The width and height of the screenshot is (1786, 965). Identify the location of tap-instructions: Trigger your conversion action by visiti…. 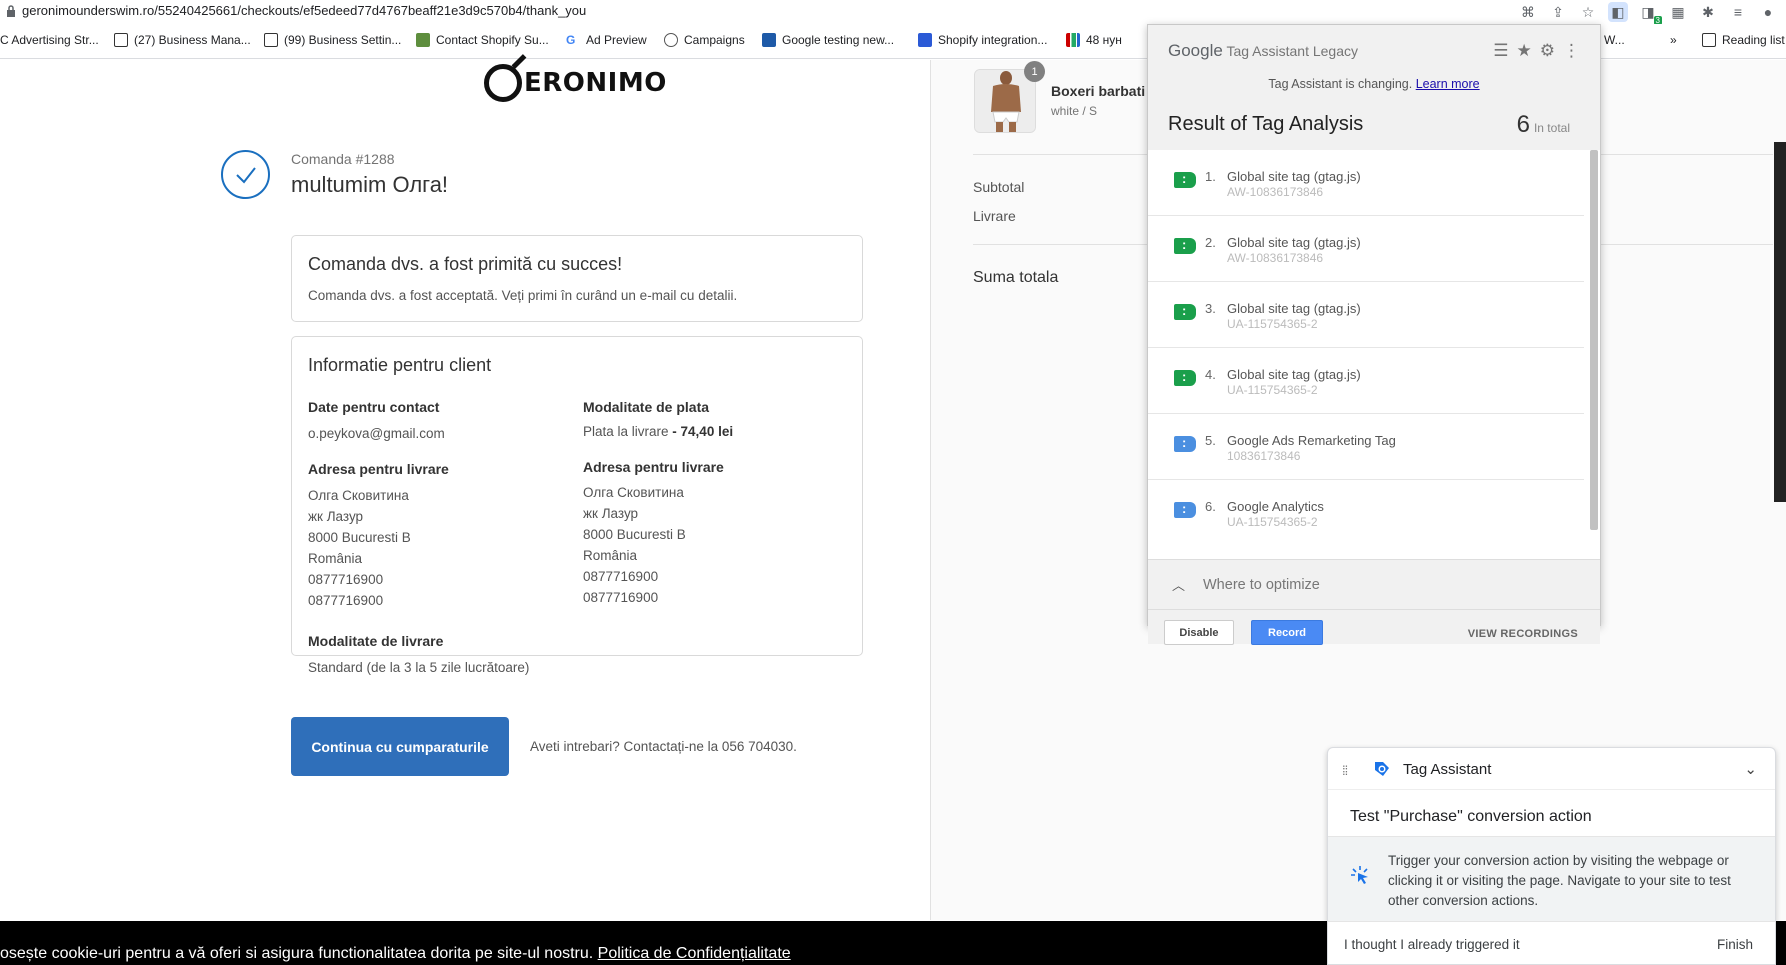
(1559, 880).